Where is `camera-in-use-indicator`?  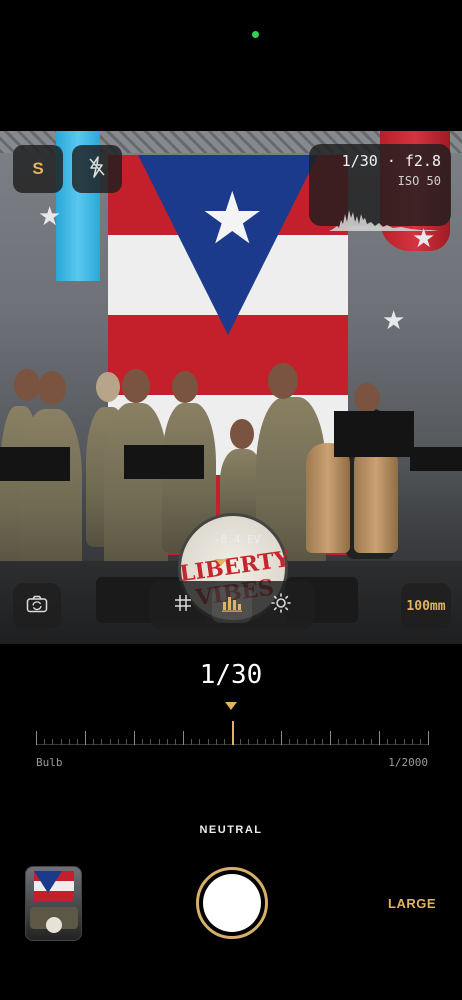
camera-in-use-indicator is located at coordinates (255, 34).